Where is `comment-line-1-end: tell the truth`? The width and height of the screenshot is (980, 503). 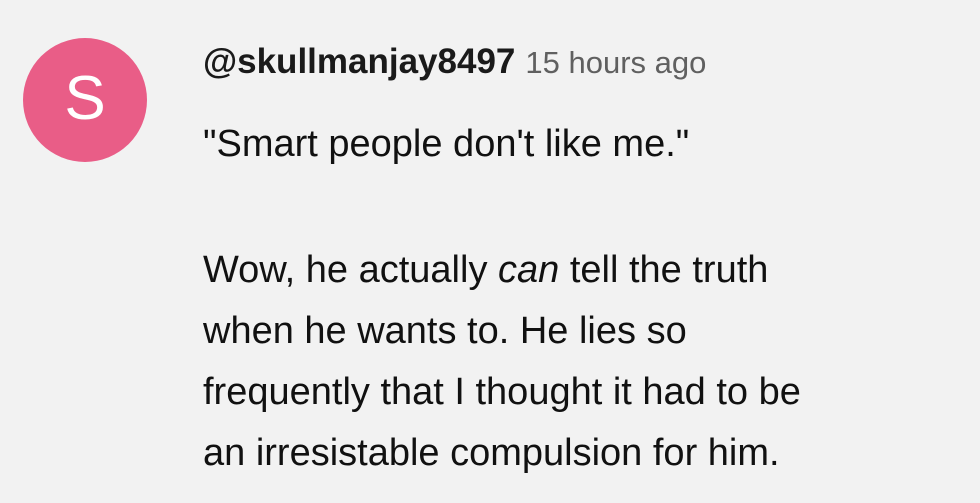
comment-line-1-end: tell the truth is located at coordinates (664, 270).